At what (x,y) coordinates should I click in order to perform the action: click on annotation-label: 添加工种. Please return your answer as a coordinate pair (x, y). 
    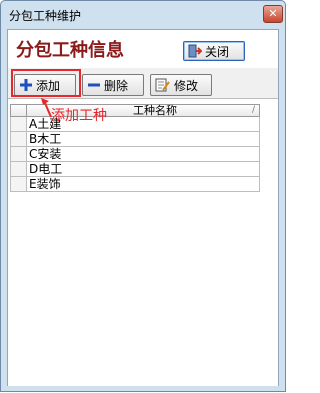
    Looking at the image, I should click on (79, 116).